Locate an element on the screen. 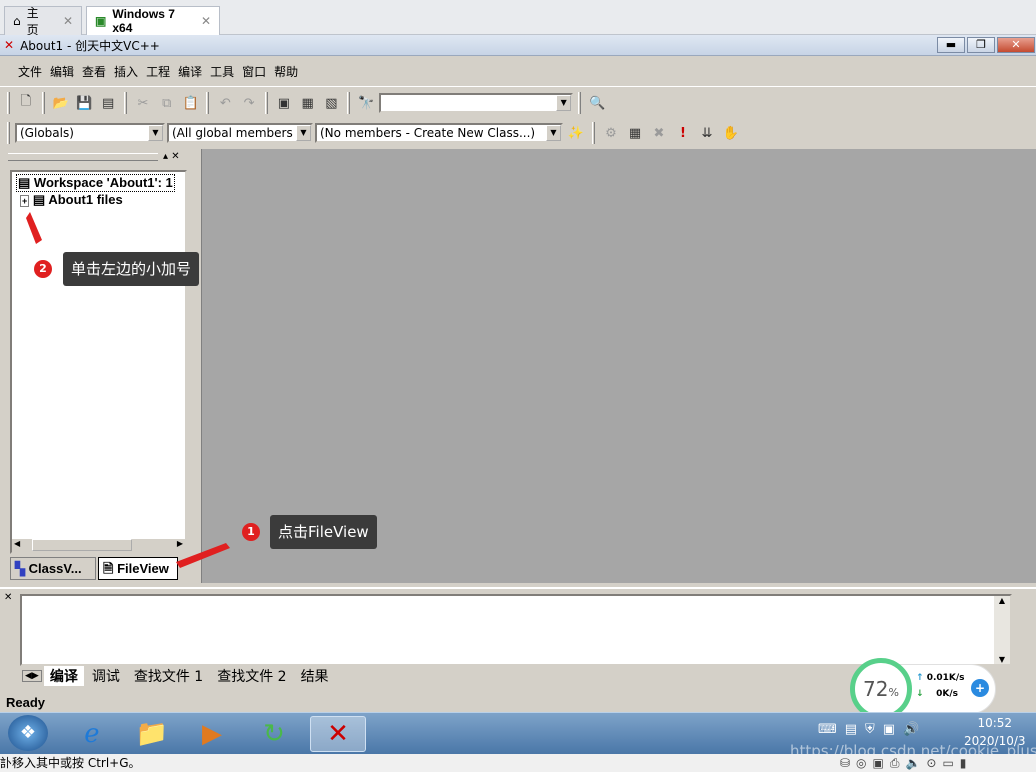  annotation-number: 2 is located at coordinates (43, 269).